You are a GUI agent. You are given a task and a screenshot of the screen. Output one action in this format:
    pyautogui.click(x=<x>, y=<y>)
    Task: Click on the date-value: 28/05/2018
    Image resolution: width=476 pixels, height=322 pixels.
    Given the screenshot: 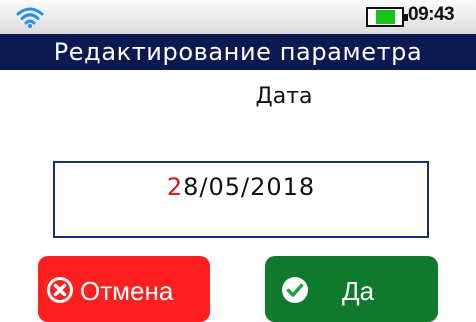 What is the action you would take?
    pyautogui.click(x=241, y=187)
    